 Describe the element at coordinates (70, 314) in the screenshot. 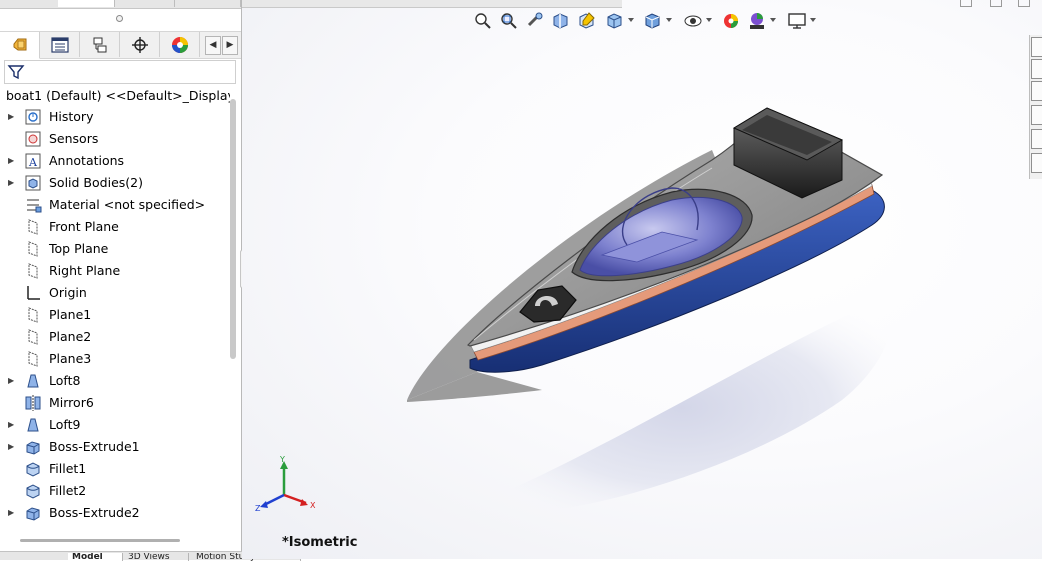

I see `tree-item-label: Plane1` at that location.